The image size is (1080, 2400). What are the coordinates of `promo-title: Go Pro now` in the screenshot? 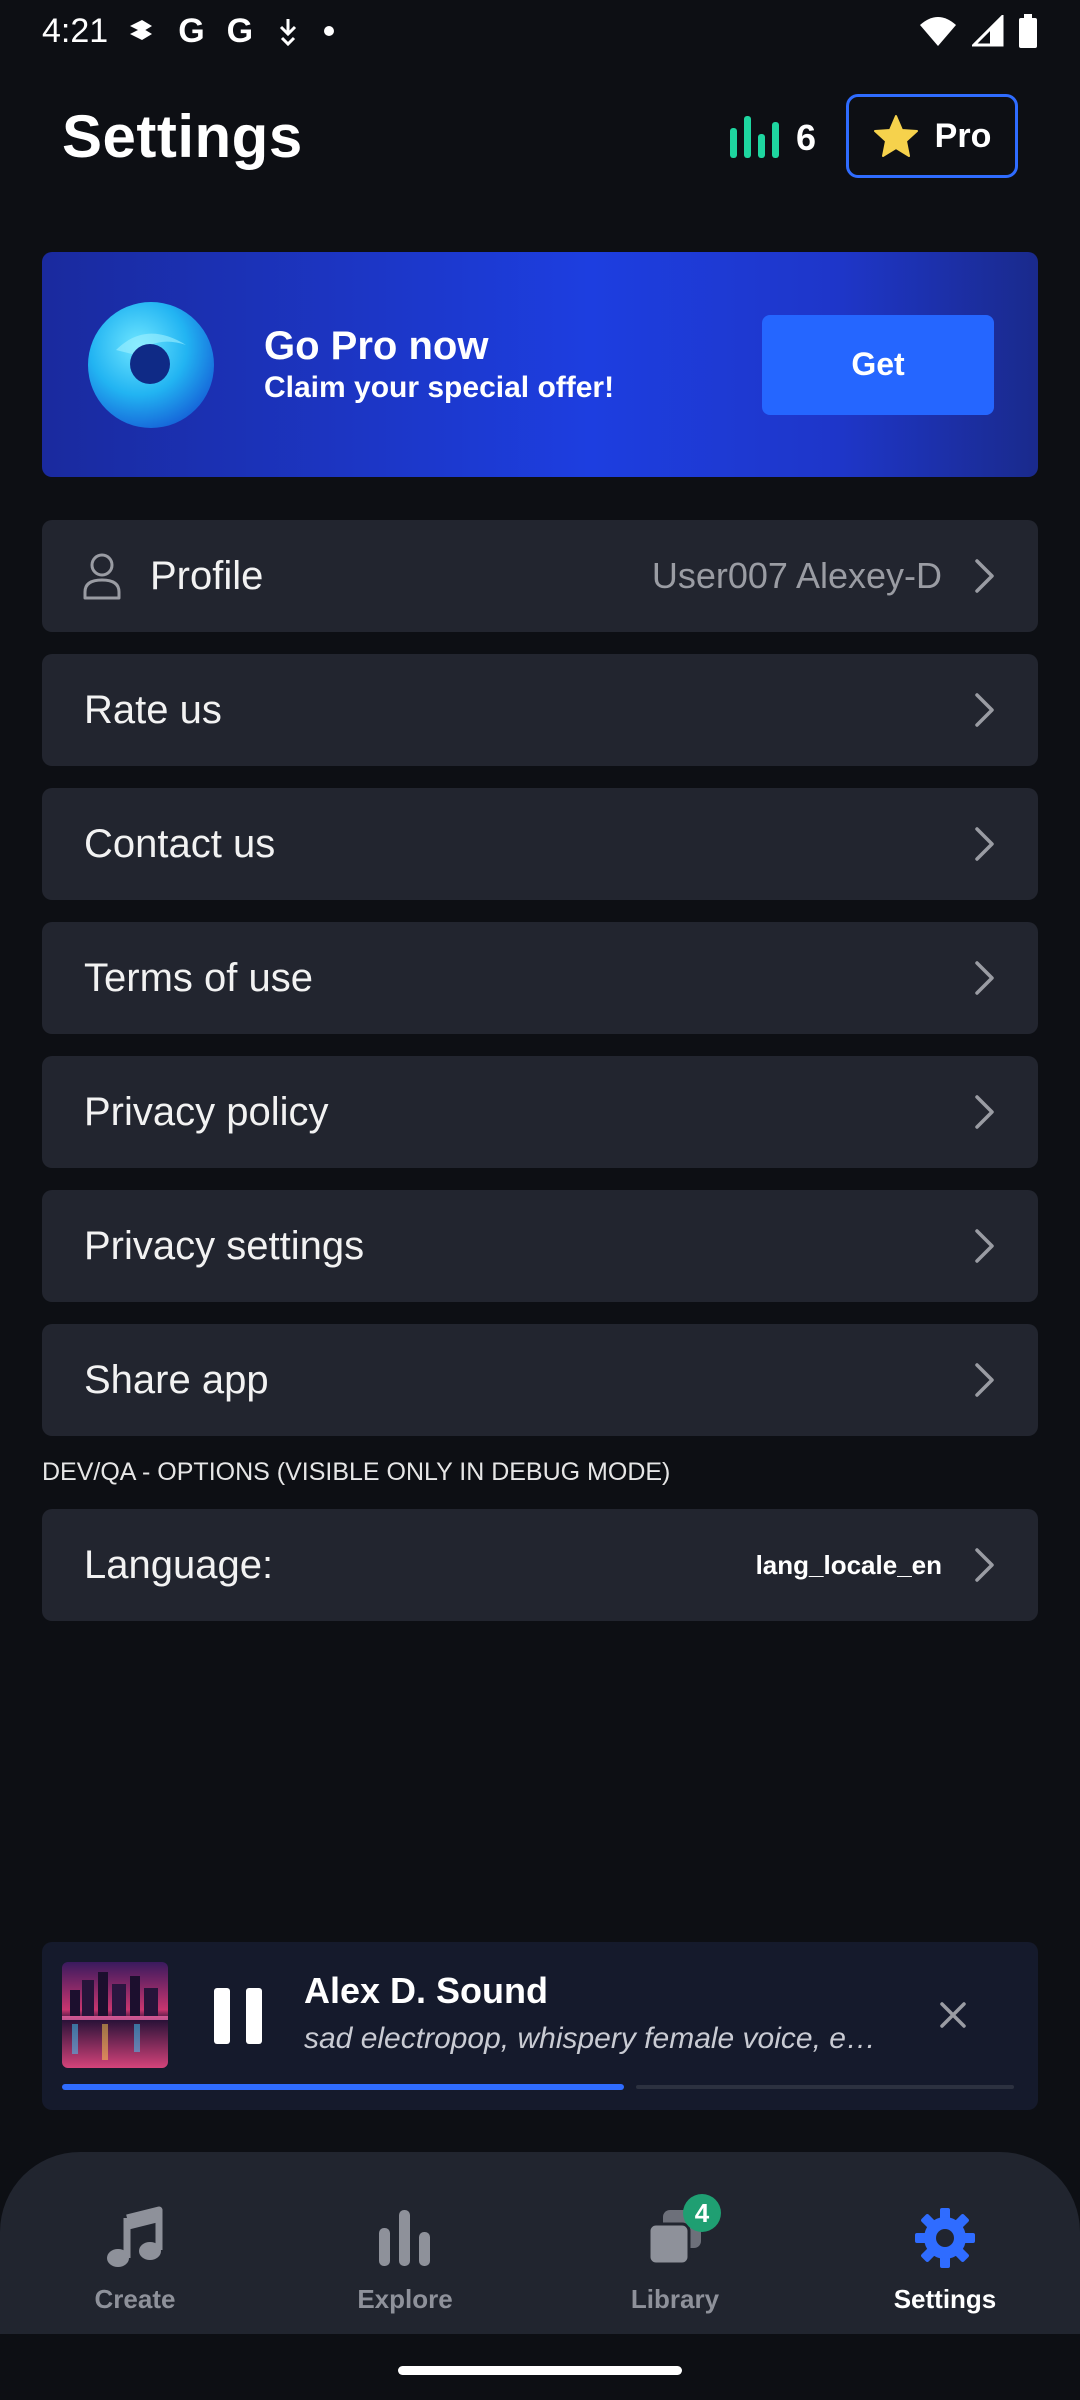 It's located at (376, 345).